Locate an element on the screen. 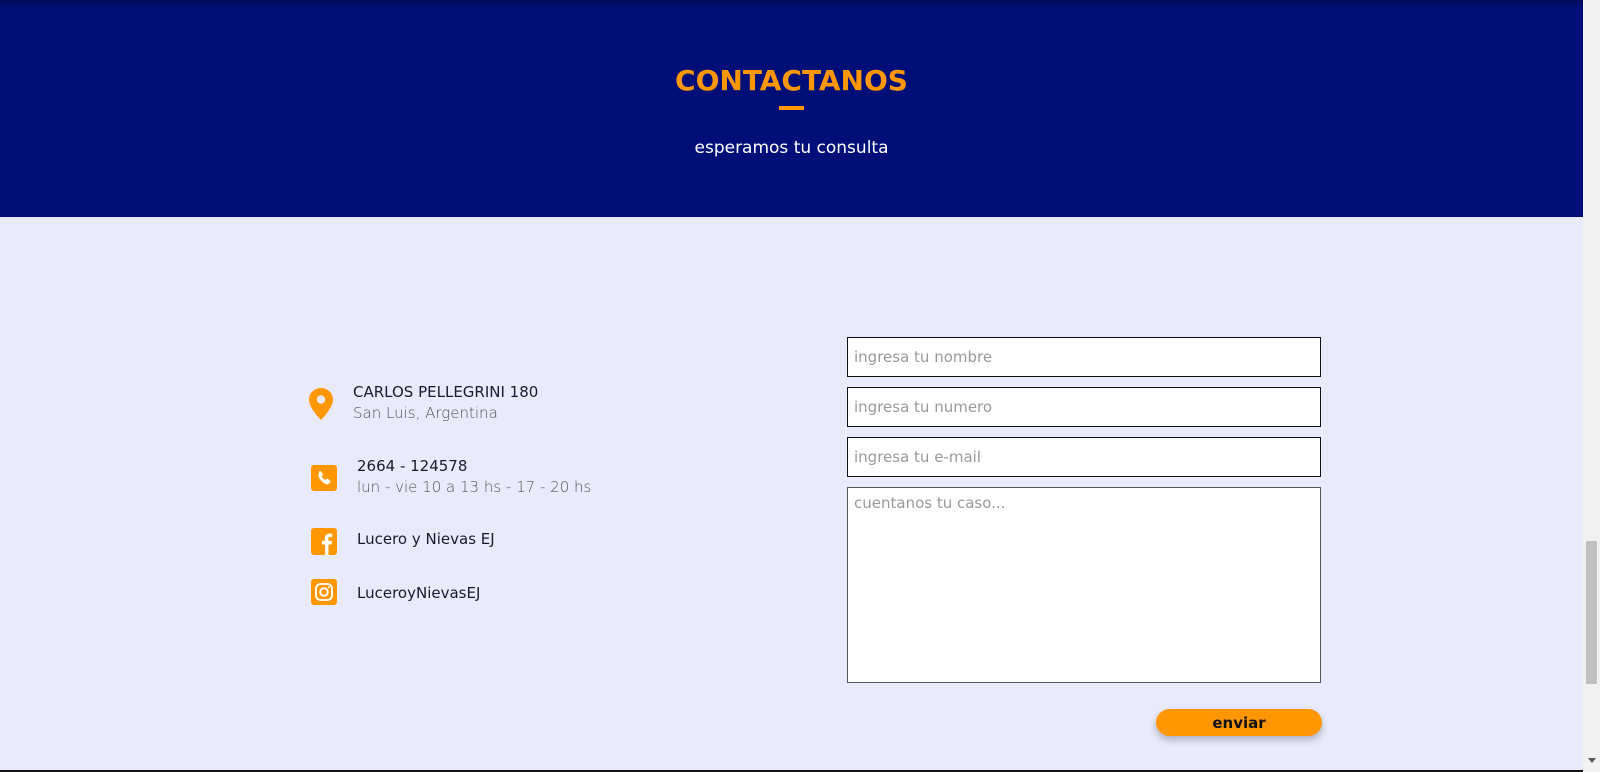  phone-input is located at coordinates (1084, 407).